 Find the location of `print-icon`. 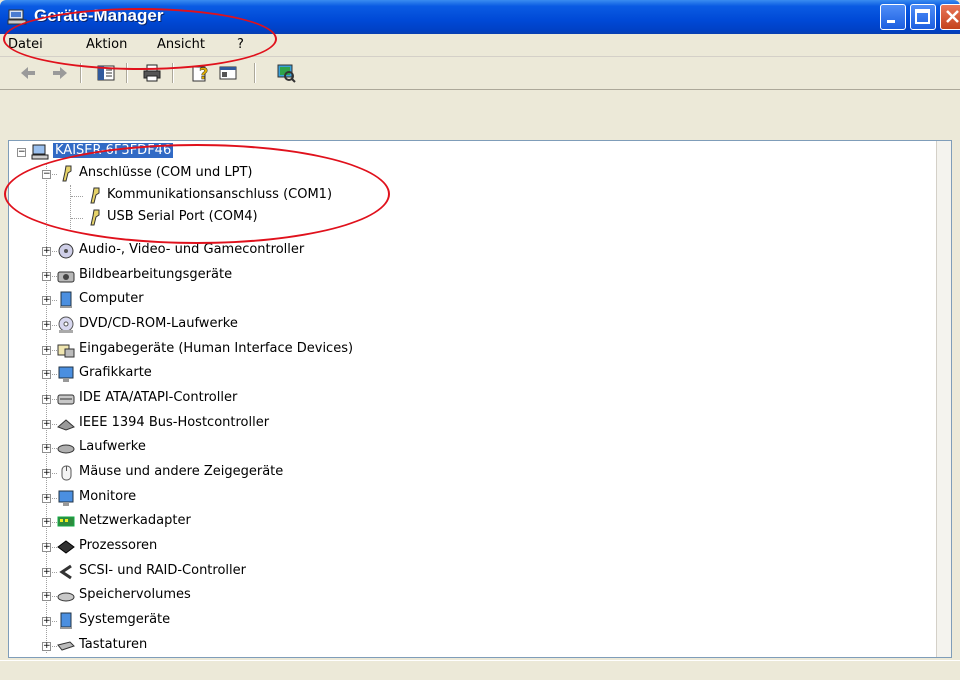

print-icon is located at coordinates (152, 73).